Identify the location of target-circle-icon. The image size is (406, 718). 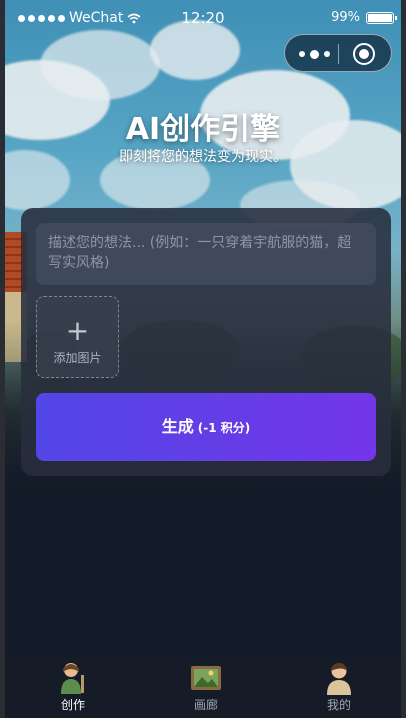
(364, 54).